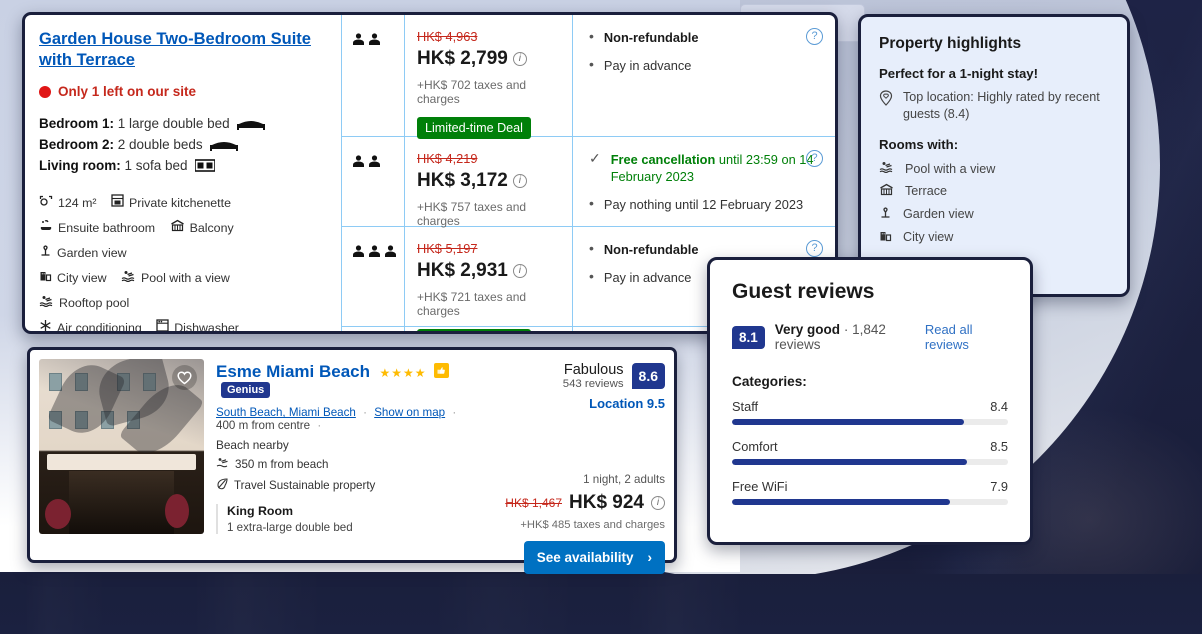 Image resolution: width=1202 pixels, height=634 pixels. What do you see at coordinates (374, 254) in the screenshot?
I see `guest-icon` at bounding box center [374, 254].